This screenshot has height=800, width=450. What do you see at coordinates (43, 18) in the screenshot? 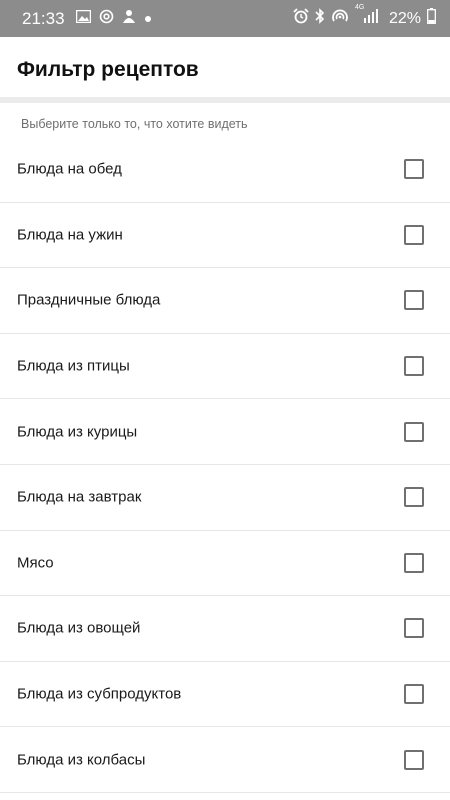
I see `status-time: 21:33` at bounding box center [43, 18].